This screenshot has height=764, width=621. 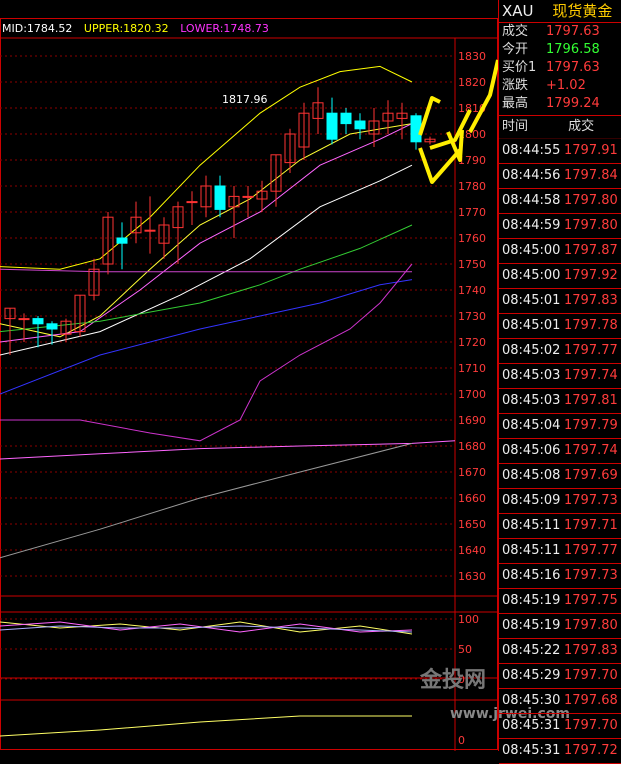 I want to click on quote-row: 买价1 1797.63, so click(x=560, y=68).